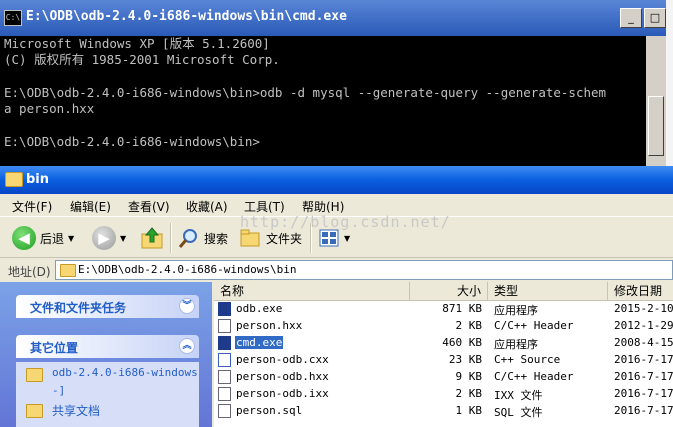 The width and height of the screenshot is (673, 427). Describe the element at coordinates (469, 376) in the screenshot. I see `file-size: 9 KB` at that location.